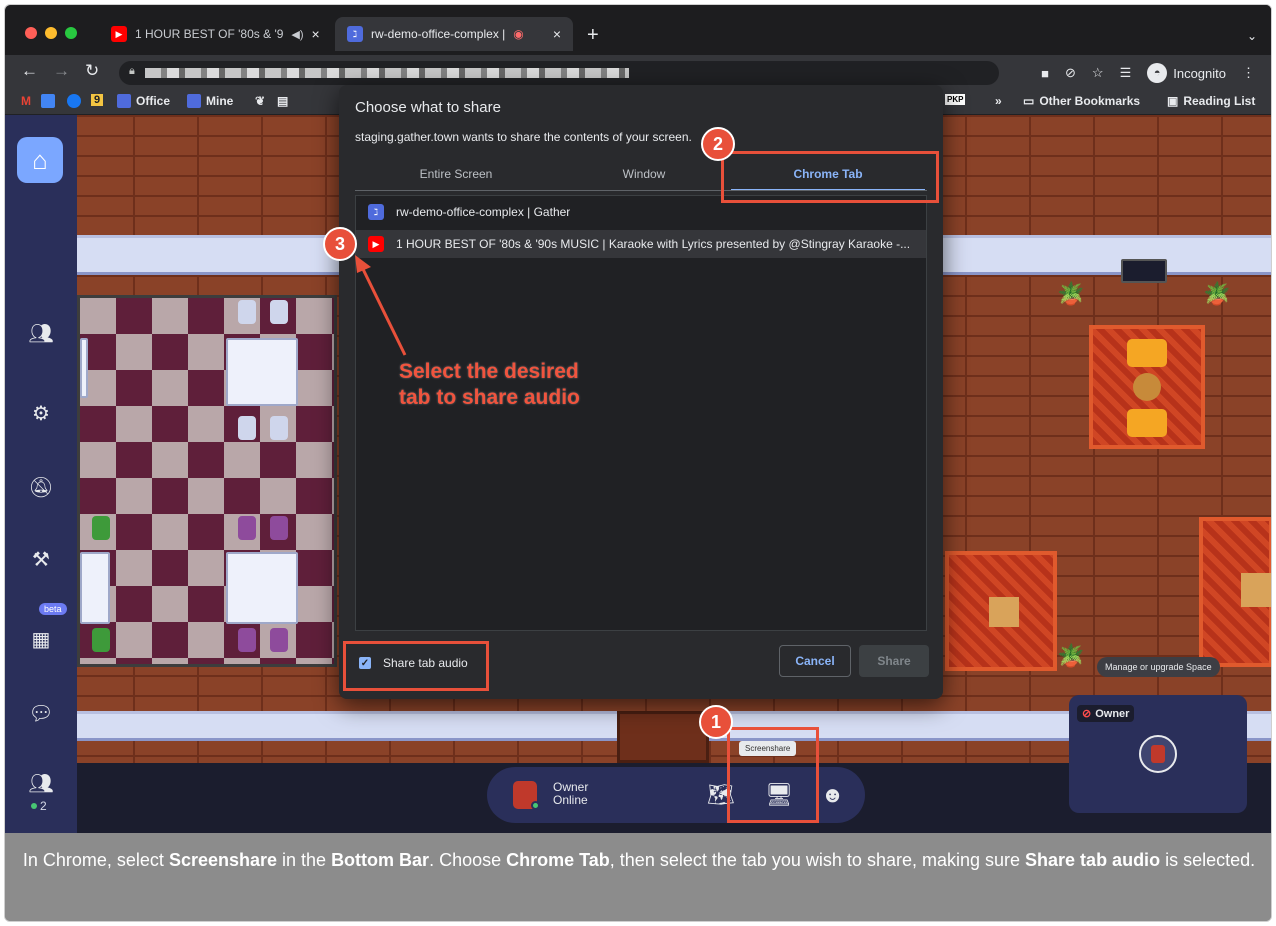  I want to click on bookmark-pkp: PKP, so click(955, 99).